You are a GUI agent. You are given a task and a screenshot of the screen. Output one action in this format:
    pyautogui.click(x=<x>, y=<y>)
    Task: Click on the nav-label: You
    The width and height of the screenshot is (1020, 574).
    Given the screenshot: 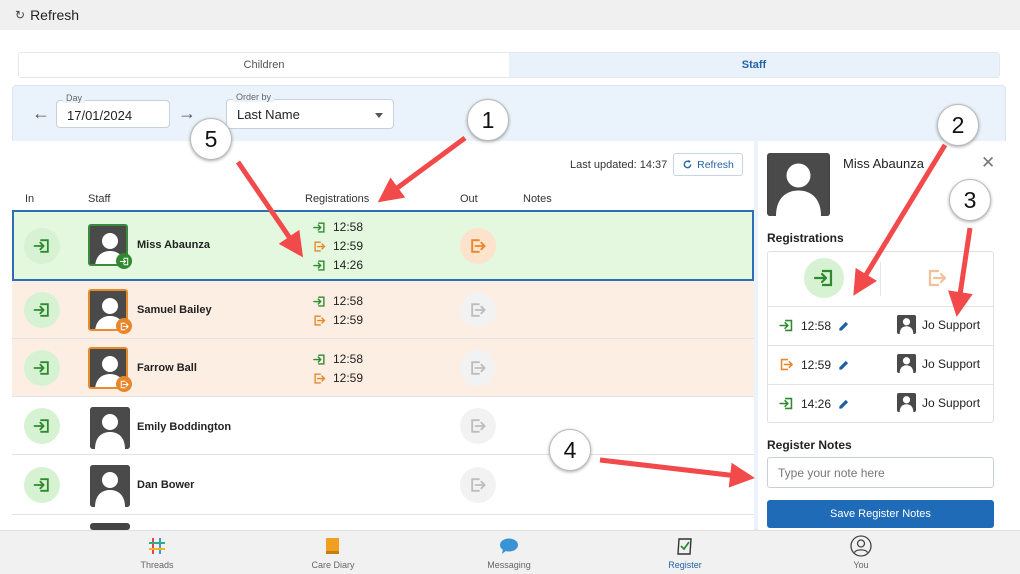 What is the action you would take?
    pyautogui.click(x=861, y=565)
    